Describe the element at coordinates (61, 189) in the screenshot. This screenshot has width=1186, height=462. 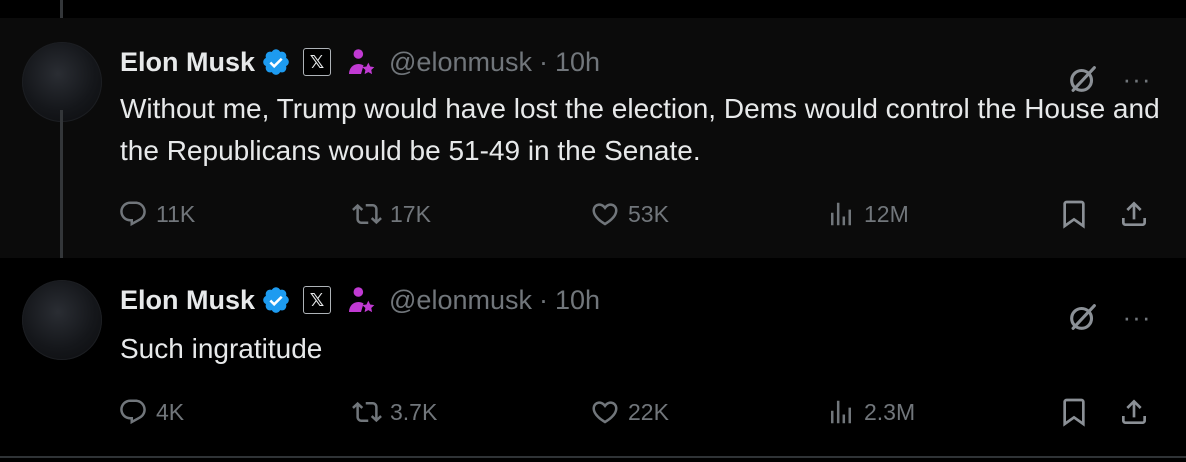
I see `thread-connector` at that location.